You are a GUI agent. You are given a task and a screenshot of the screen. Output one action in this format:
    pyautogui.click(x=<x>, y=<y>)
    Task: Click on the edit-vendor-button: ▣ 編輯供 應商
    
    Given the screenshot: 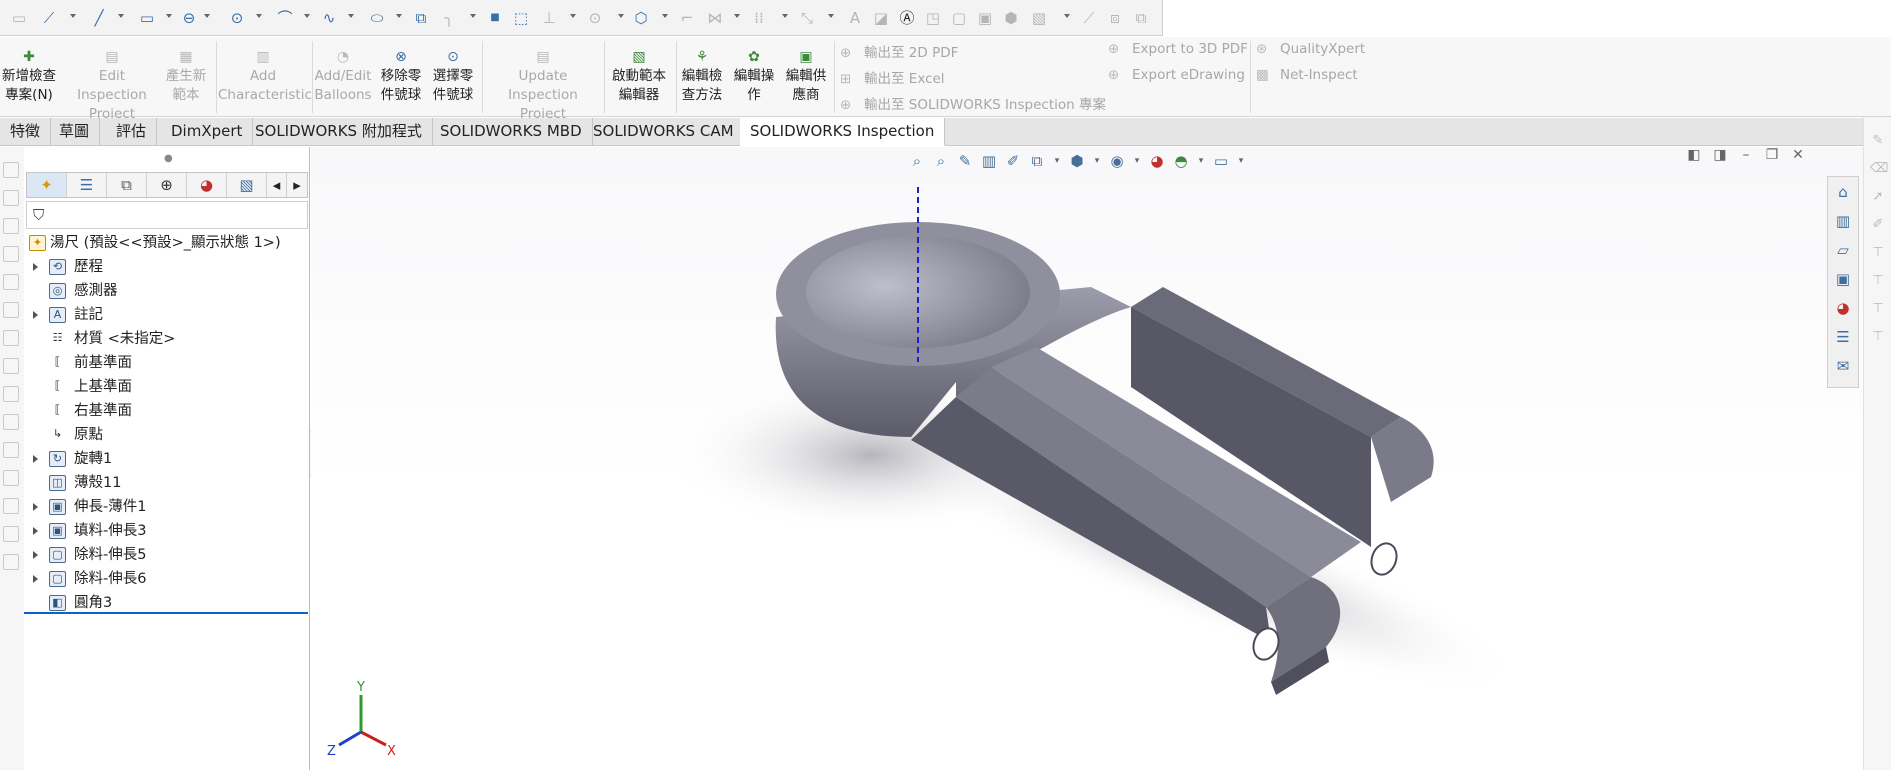 What is the action you would take?
    pyautogui.click(x=806, y=76)
    